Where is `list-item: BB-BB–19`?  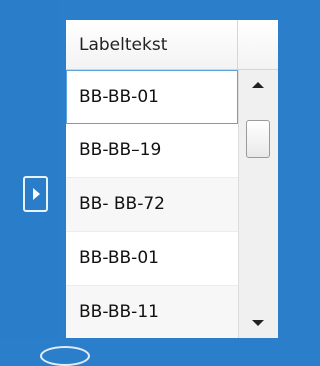 list-item: BB-BB–19 is located at coordinates (152, 151).